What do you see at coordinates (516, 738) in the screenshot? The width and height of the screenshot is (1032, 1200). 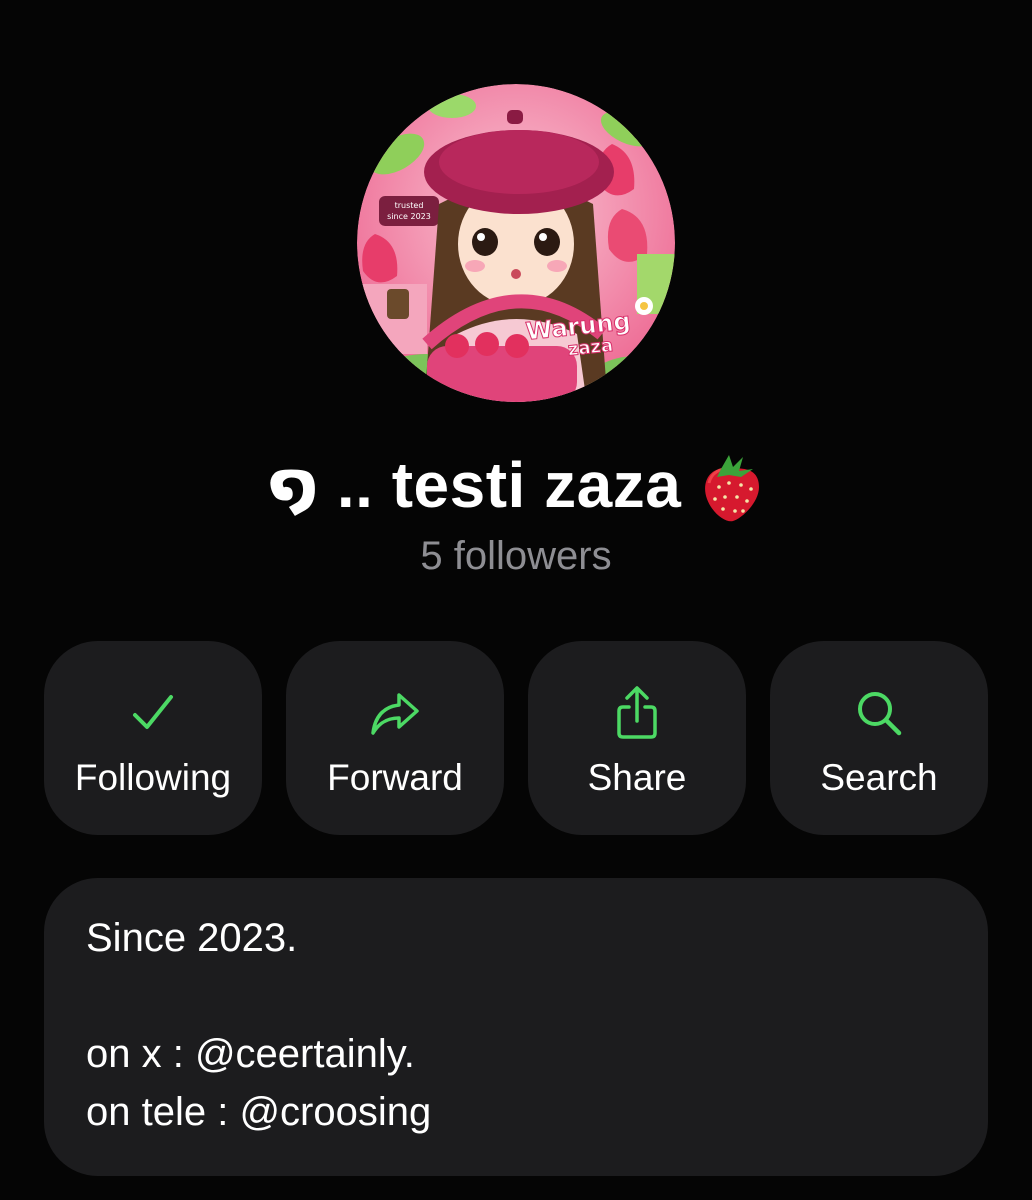 I see `action-bar: Following Forward Share Search` at bounding box center [516, 738].